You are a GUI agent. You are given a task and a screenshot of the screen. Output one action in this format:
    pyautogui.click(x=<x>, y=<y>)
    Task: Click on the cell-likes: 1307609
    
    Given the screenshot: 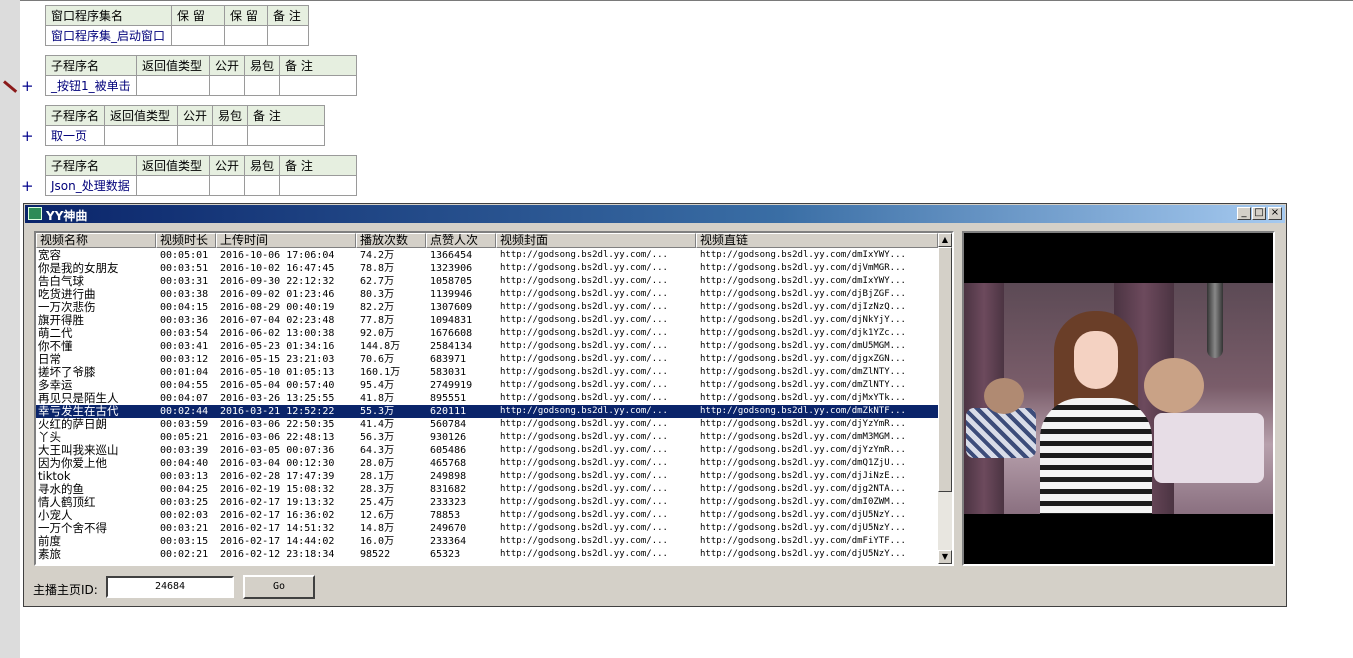 What is the action you would take?
    pyautogui.click(x=451, y=307)
    